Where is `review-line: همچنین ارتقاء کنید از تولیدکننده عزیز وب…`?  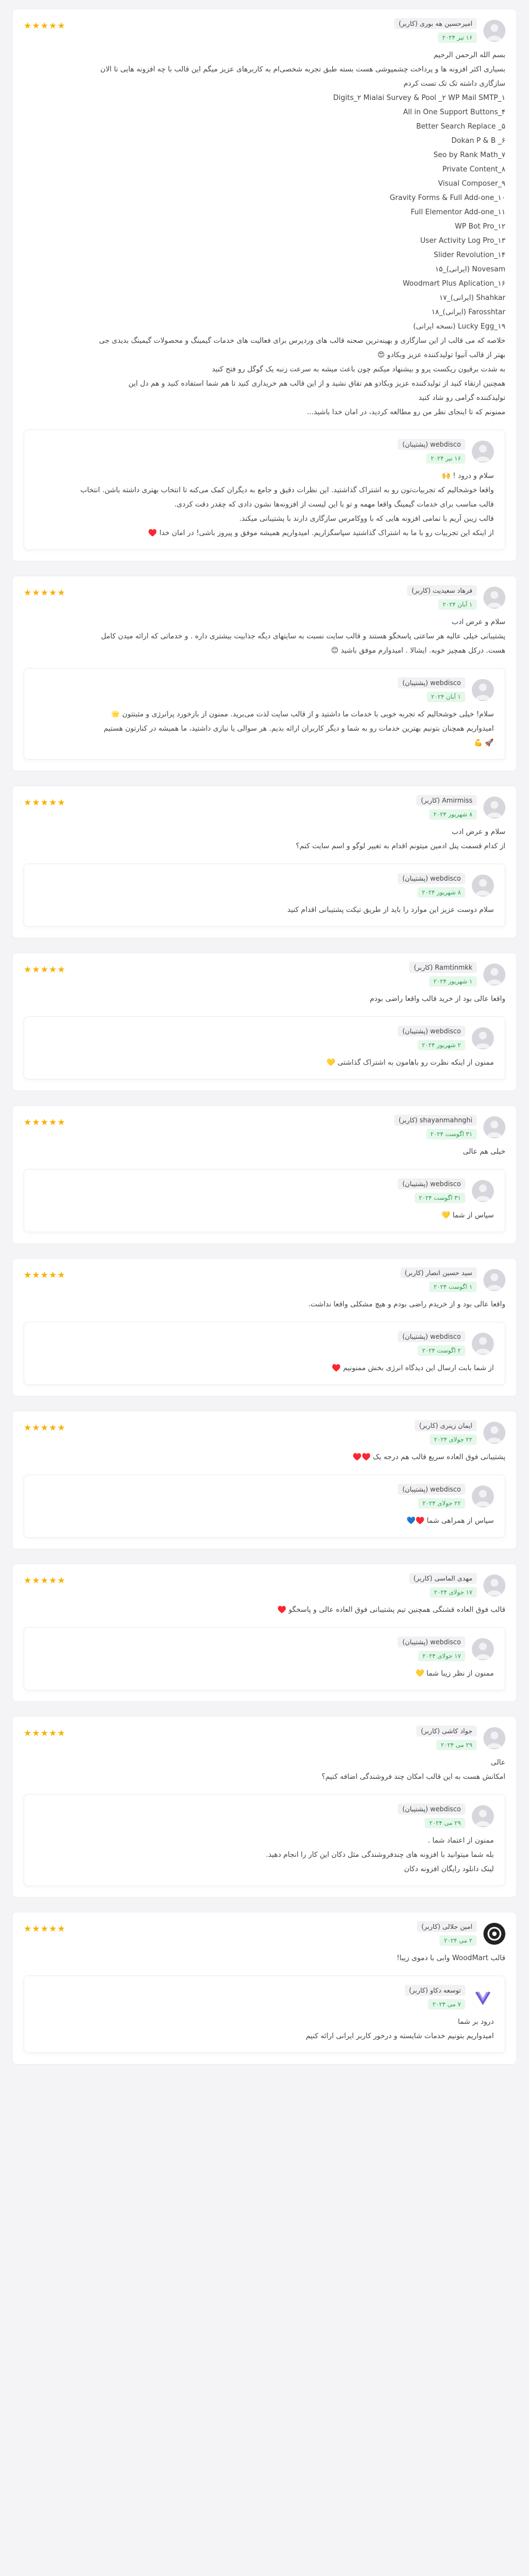
review-line: همچنین ارتقاء کنید از تولیدکننده عزیز وب… is located at coordinates (316, 384).